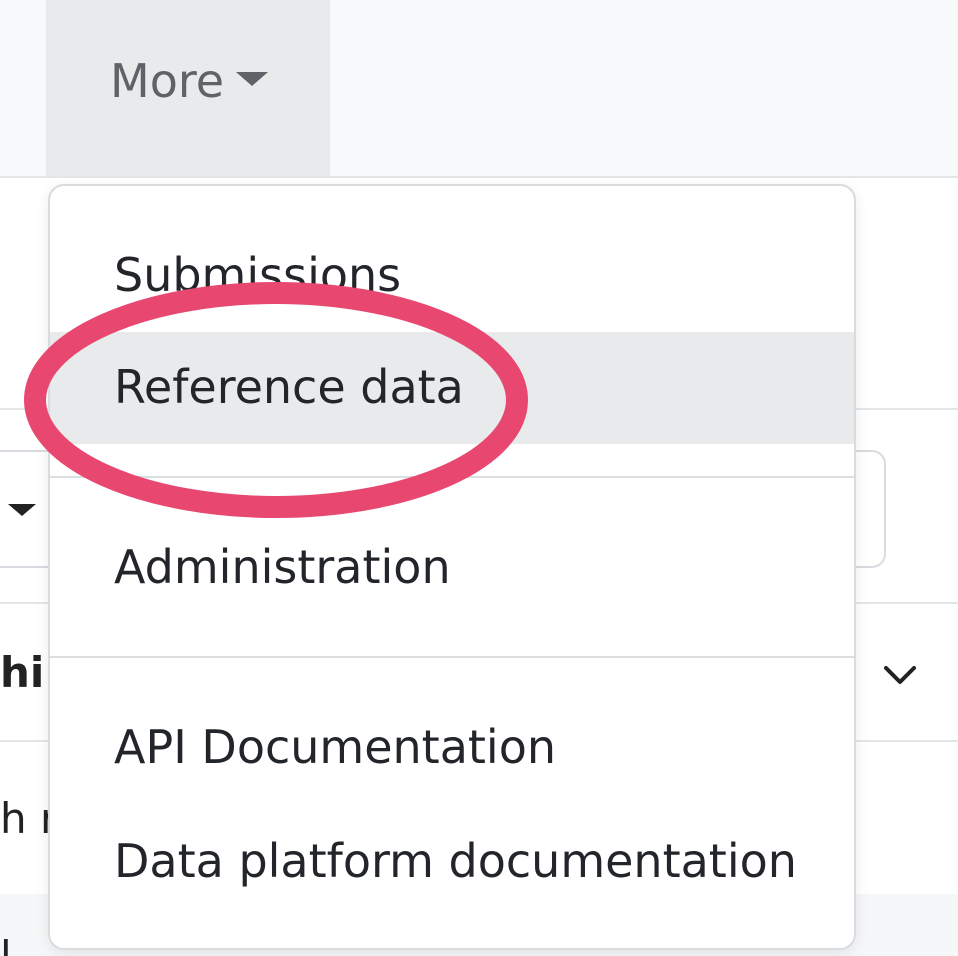  I want to click on menu-item-reference-data: Reference data, so click(452, 388).